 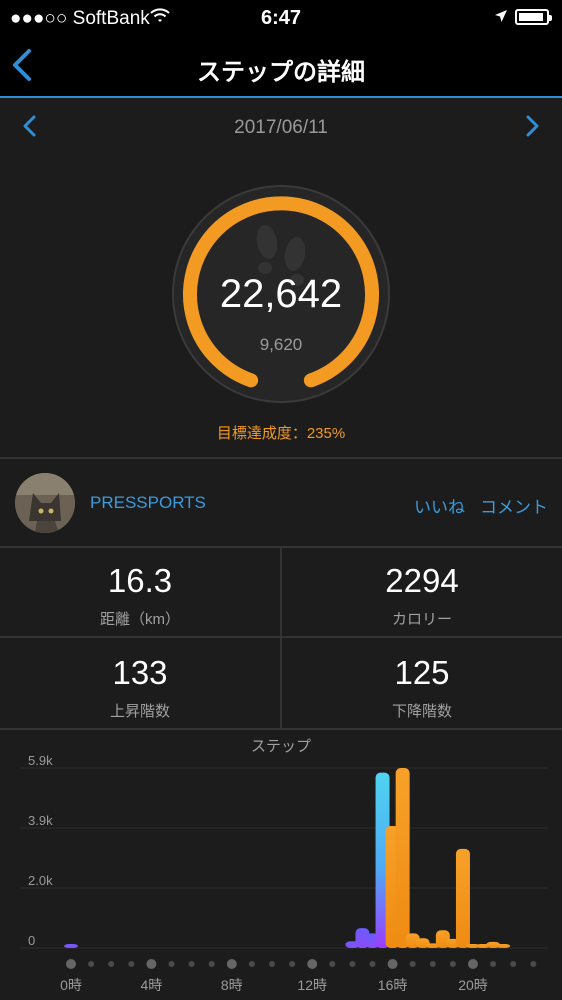 I want to click on y-tick-label: 0, so click(x=31, y=940).